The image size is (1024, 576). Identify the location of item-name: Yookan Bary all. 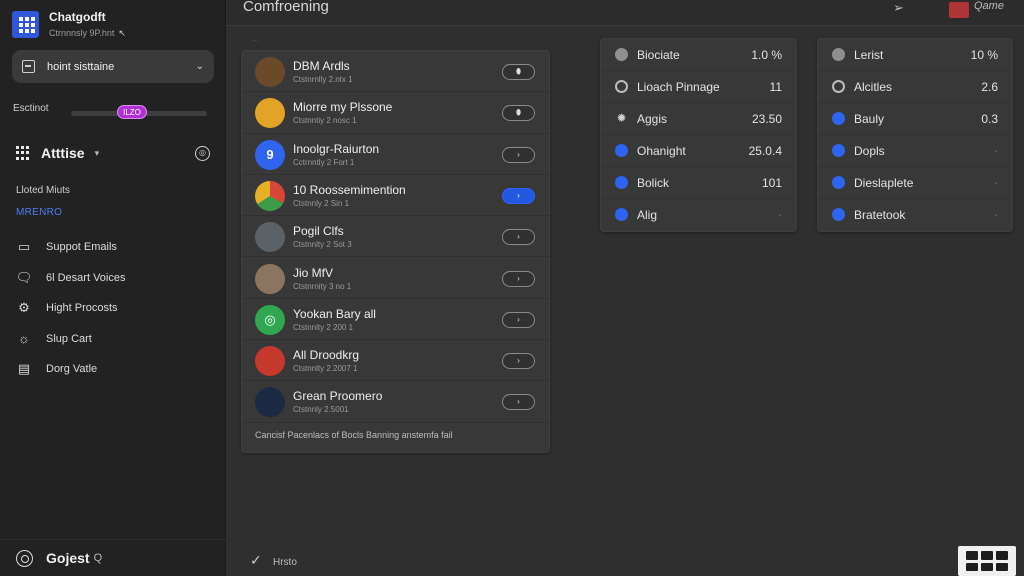
(334, 313).